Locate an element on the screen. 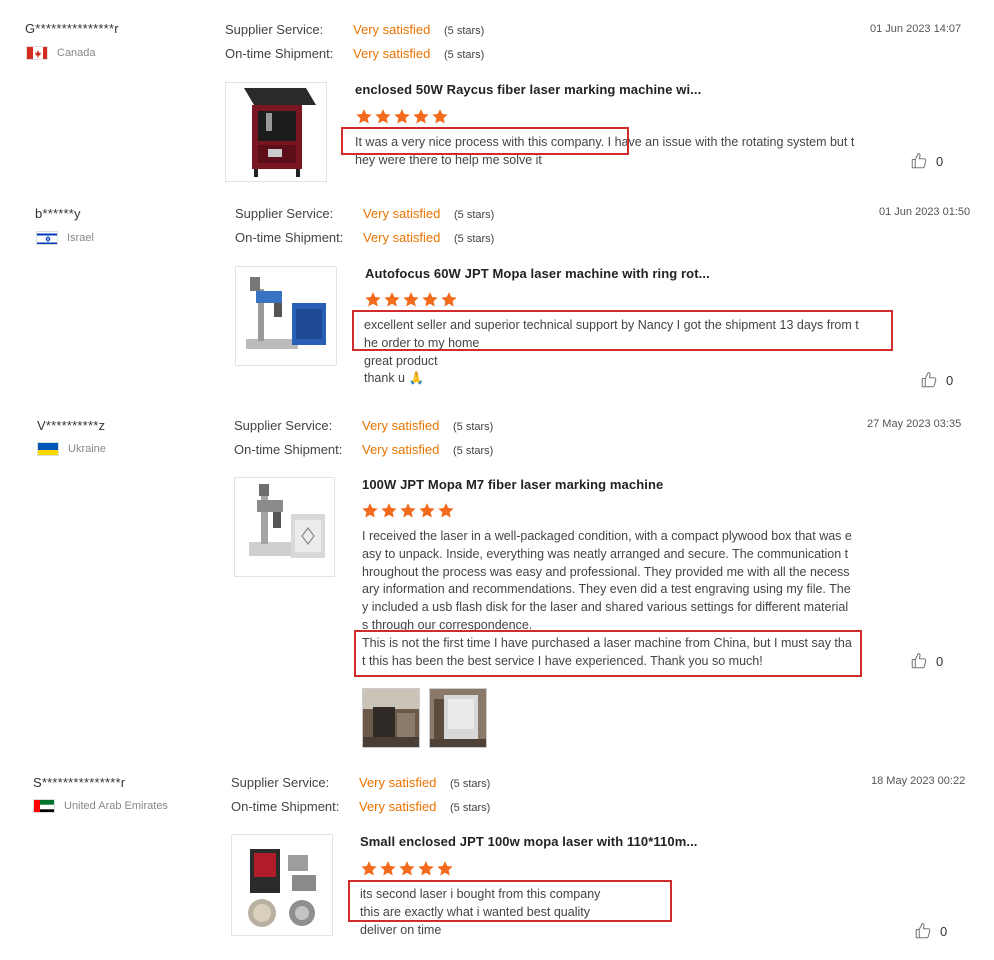 This screenshot has width=994, height=960. reviewer-name: V**********z is located at coordinates (71, 425).